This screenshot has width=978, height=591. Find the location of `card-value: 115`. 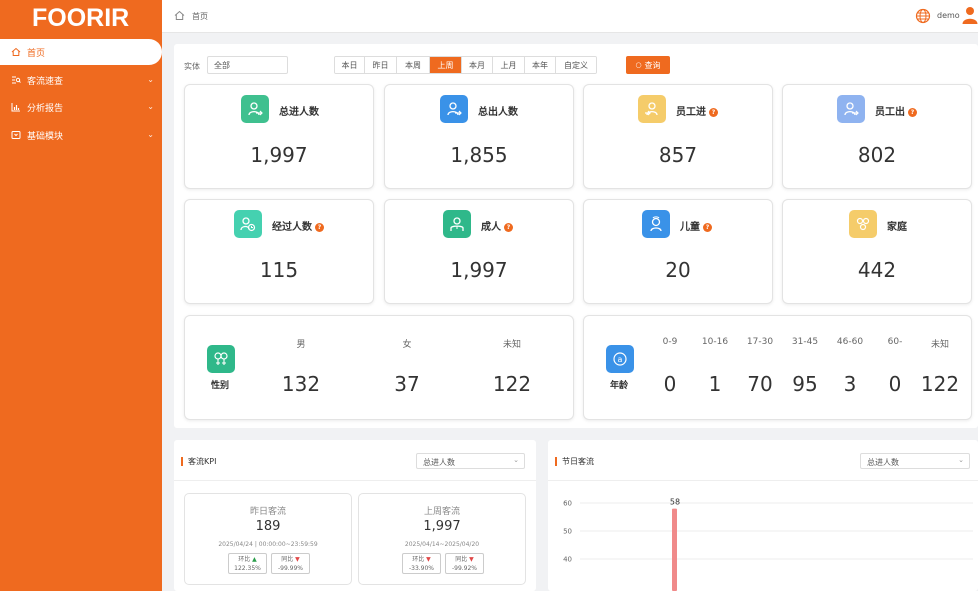

card-value: 115 is located at coordinates (279, 270).